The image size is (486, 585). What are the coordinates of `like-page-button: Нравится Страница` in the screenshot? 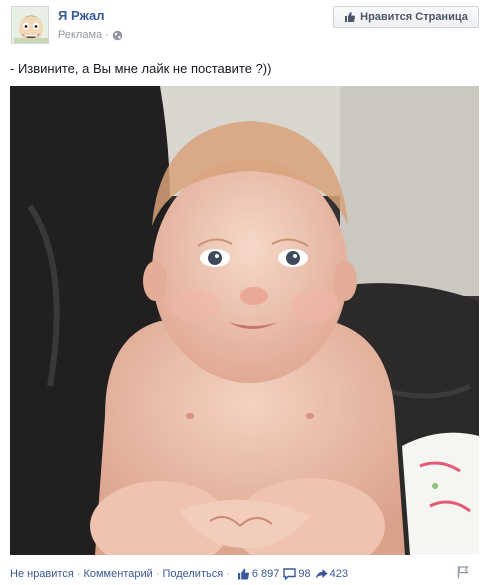 It's located at (406, 17).